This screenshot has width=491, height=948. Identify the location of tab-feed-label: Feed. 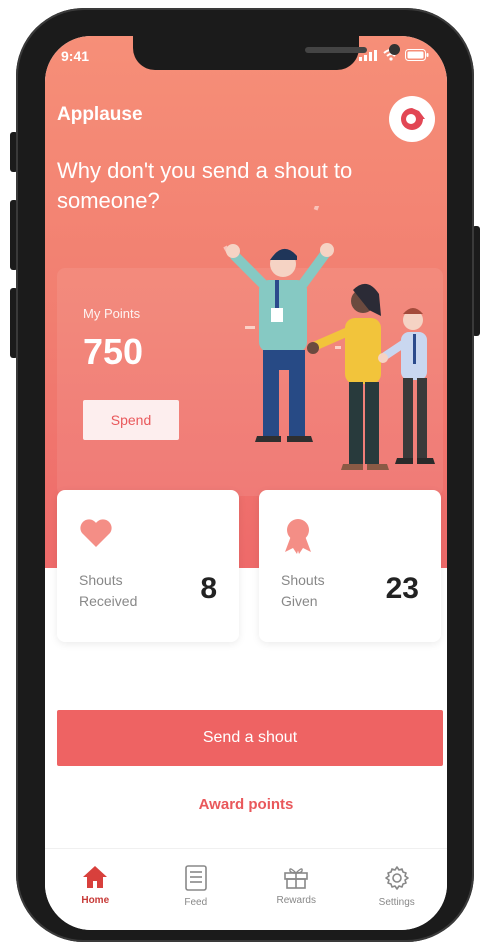
(196, 902).